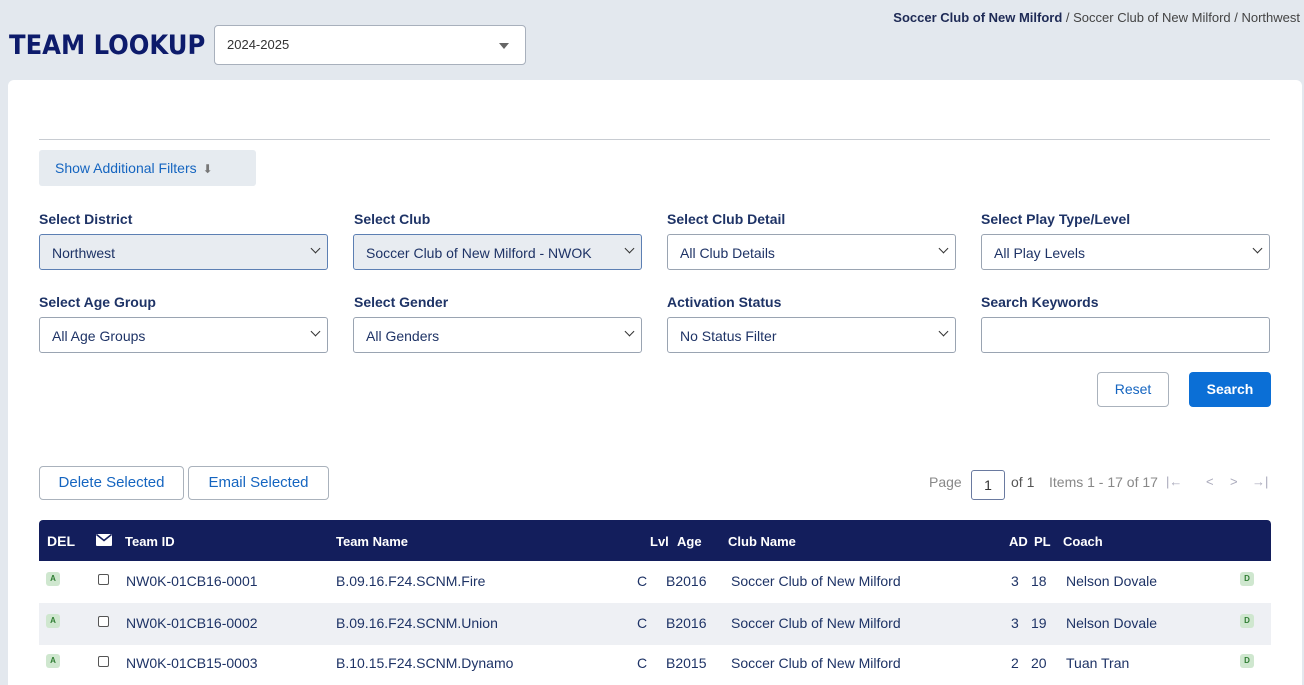  I want to click on page-title: TEAM LOOKUP, so click(107, 45).